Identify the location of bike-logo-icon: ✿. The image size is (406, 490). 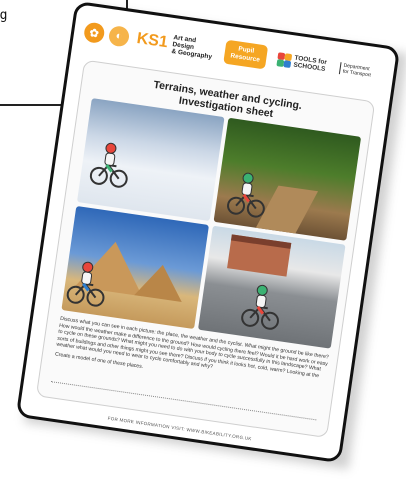
(94, 33).